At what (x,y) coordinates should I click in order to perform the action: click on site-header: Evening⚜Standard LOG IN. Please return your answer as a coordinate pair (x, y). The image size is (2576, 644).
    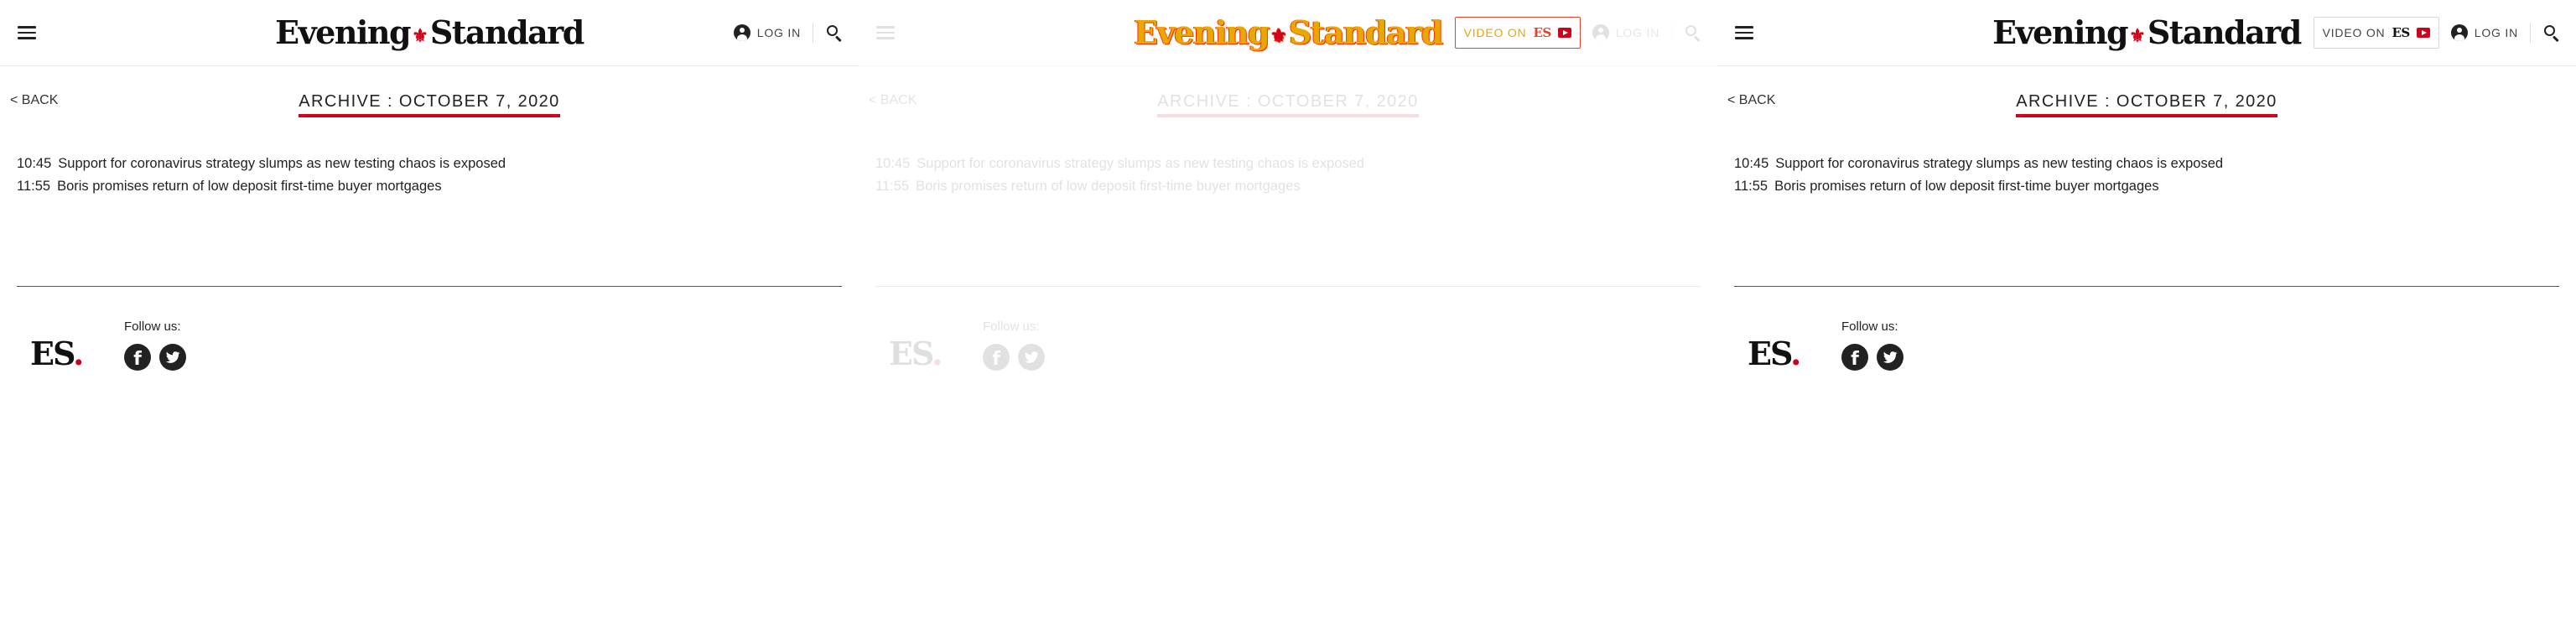
    Looking at the image, I should click on (429, 33).